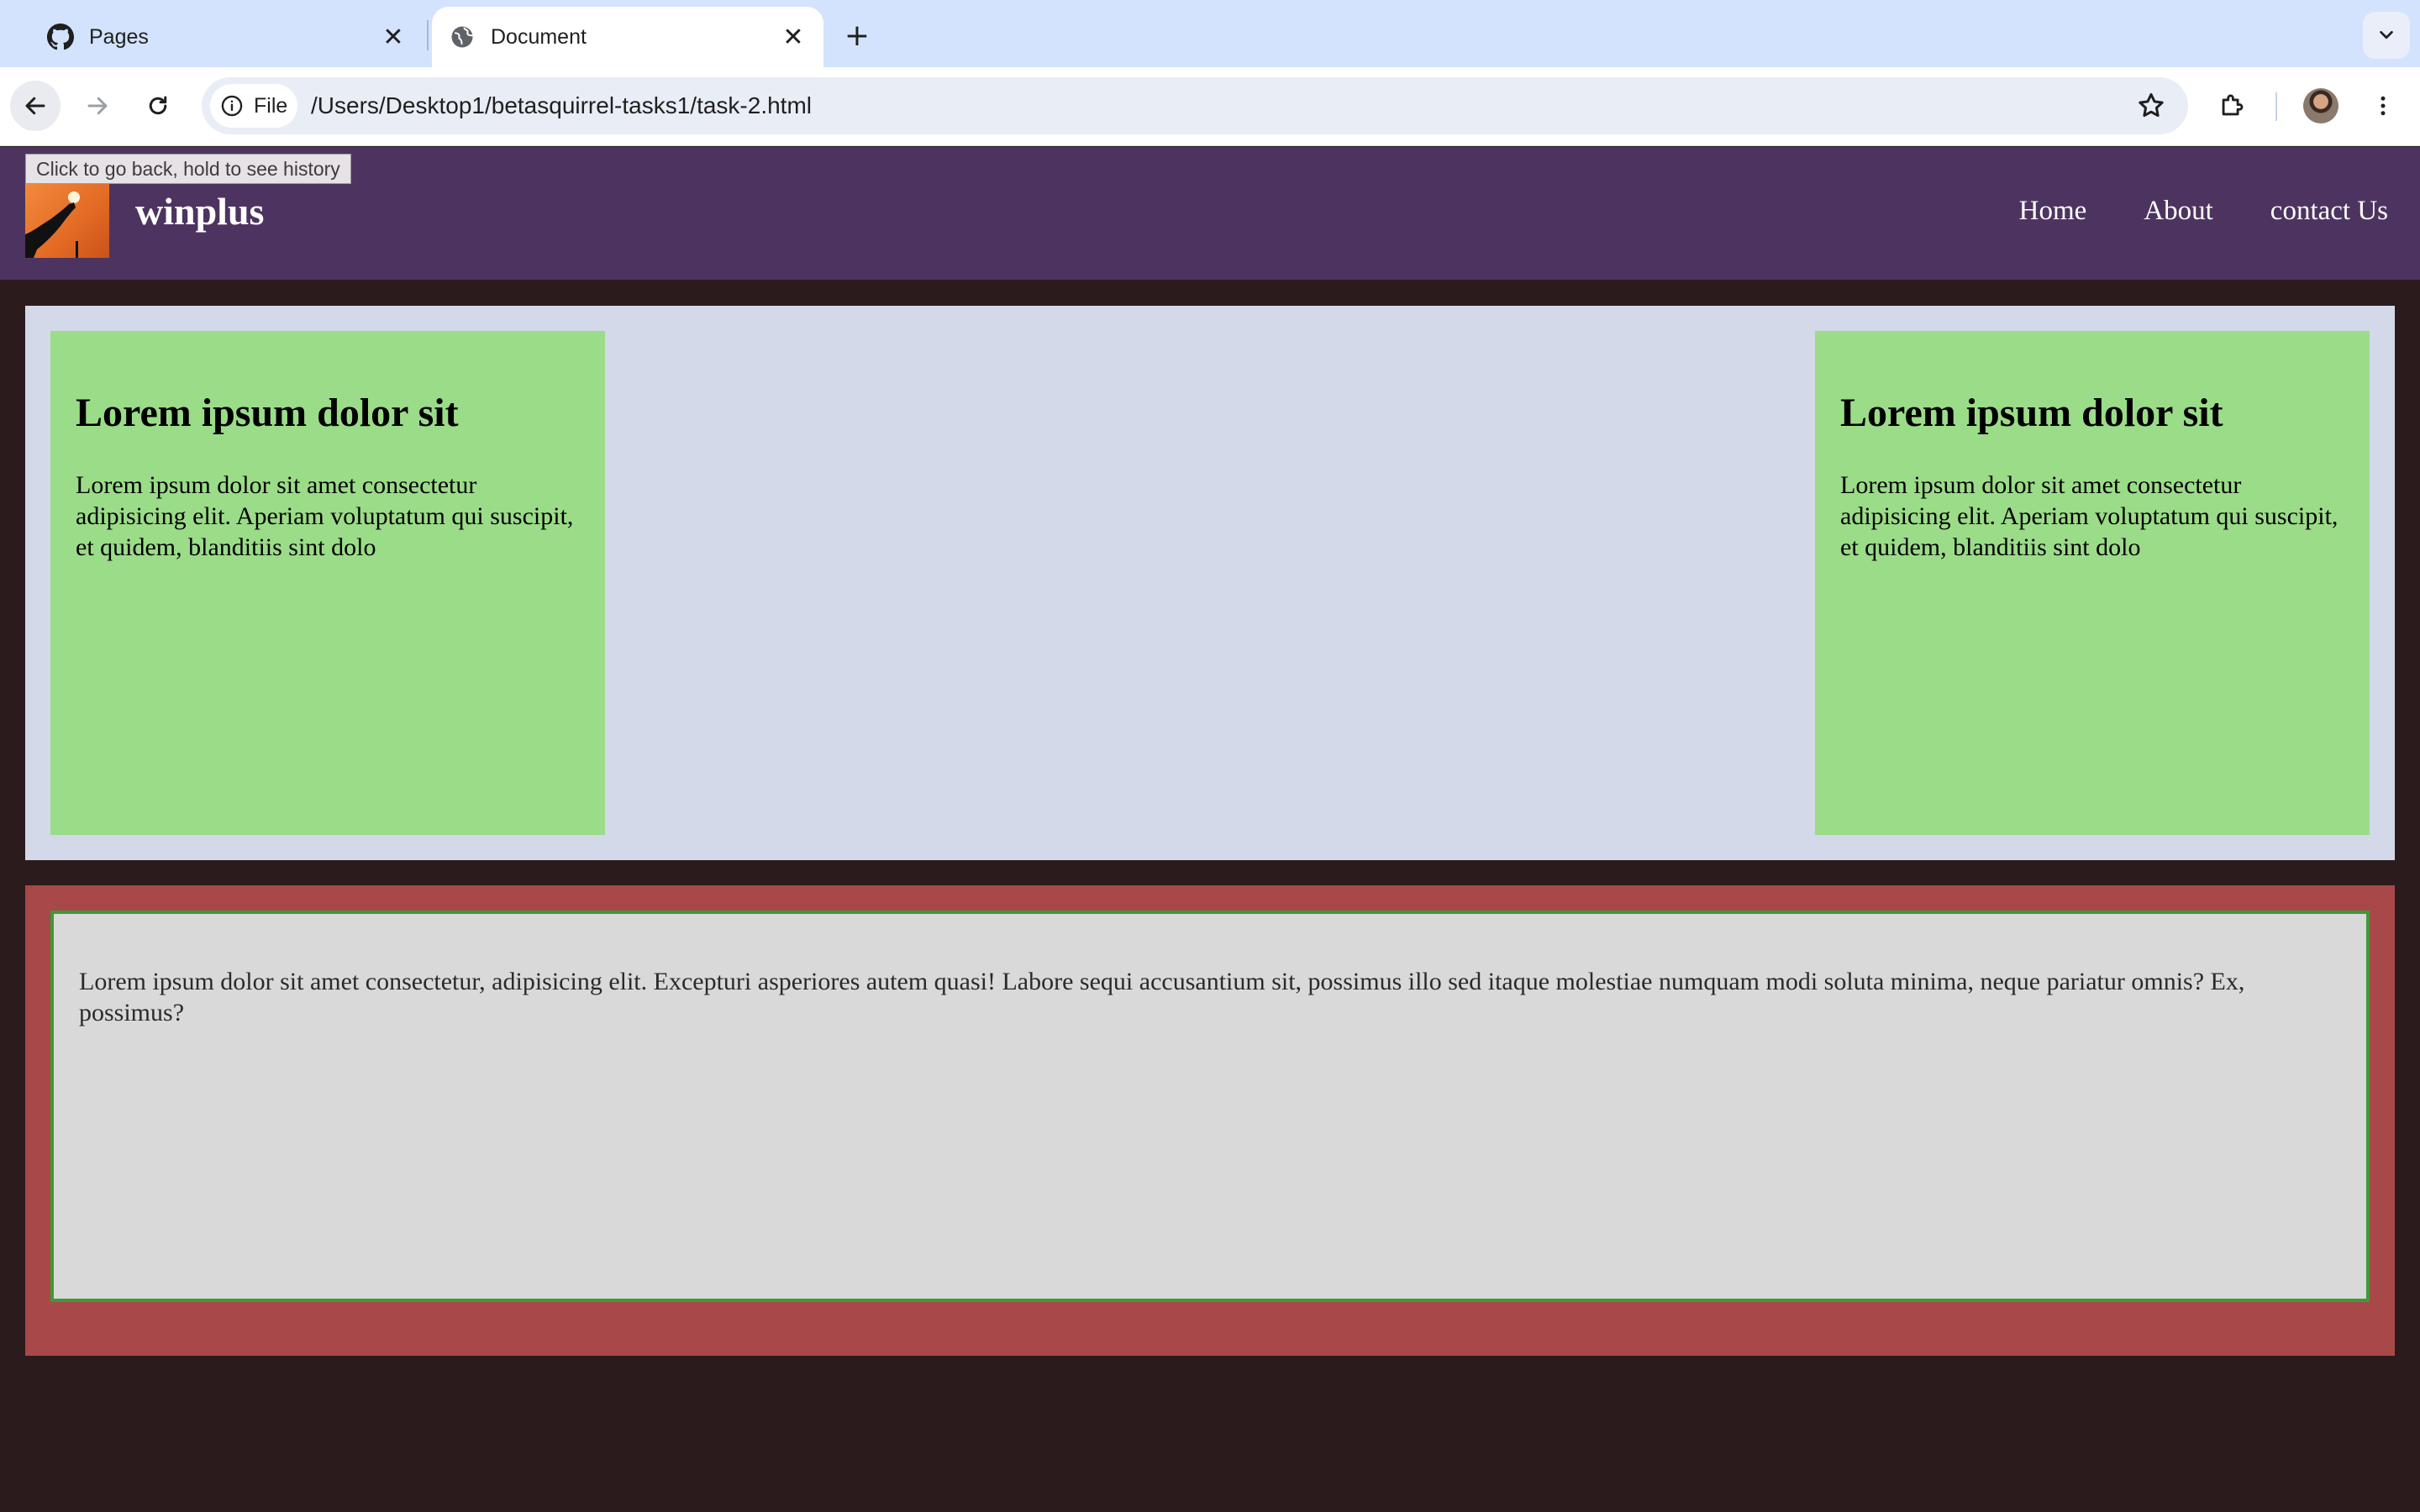 Image resolution: width=2420 pixels, height=1512 pixels. Describe the element at coordinates (2178, 211) in the screenshot. I see `nav-link-about: About` at that location.